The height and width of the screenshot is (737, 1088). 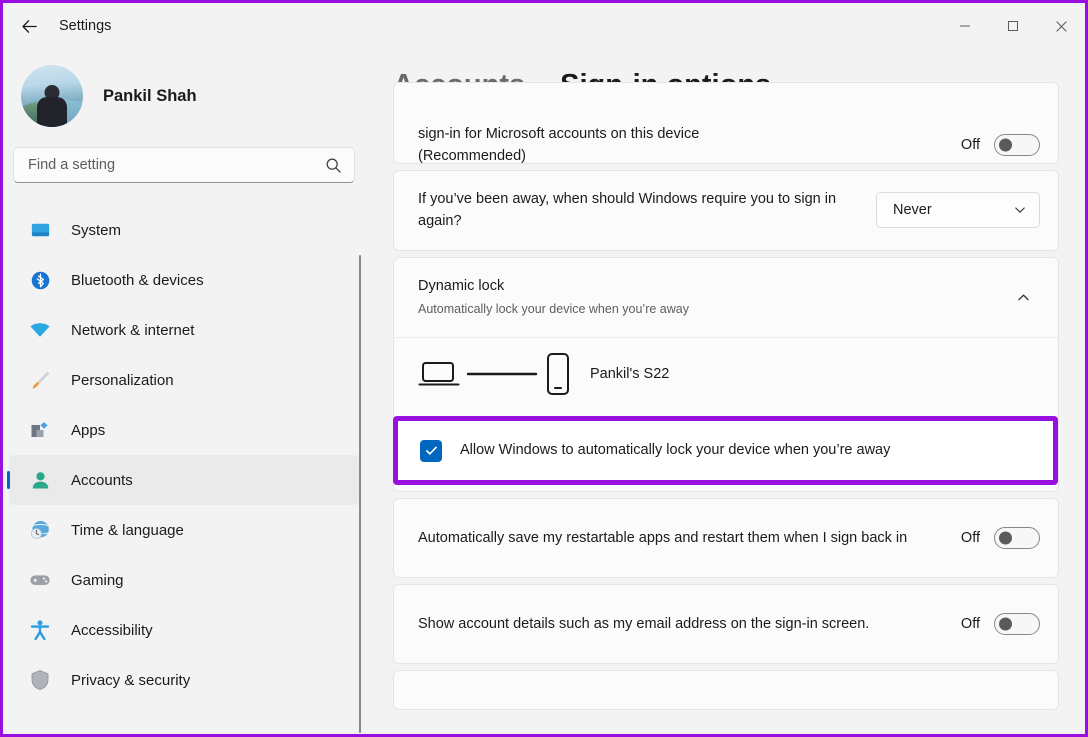 What do you see at coordinates (1020, 210) in the screenshot?
I see `chevron-down-icon` at bounding box center [1020, 210].